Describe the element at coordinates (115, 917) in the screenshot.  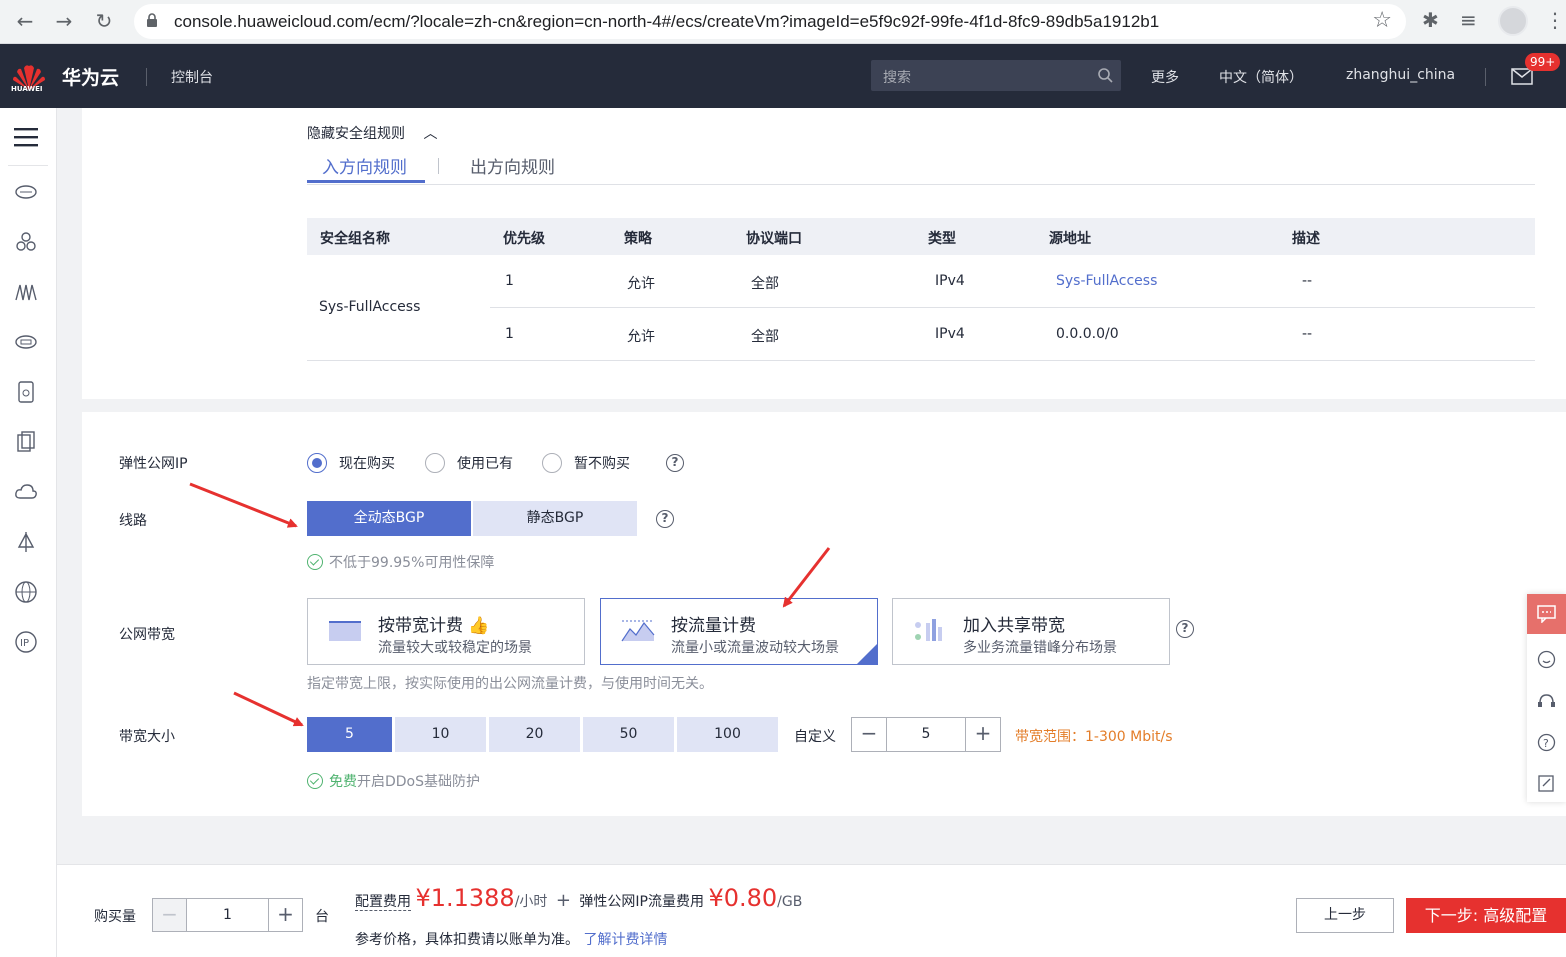
I see `quantity-label: 购买量` at that location.